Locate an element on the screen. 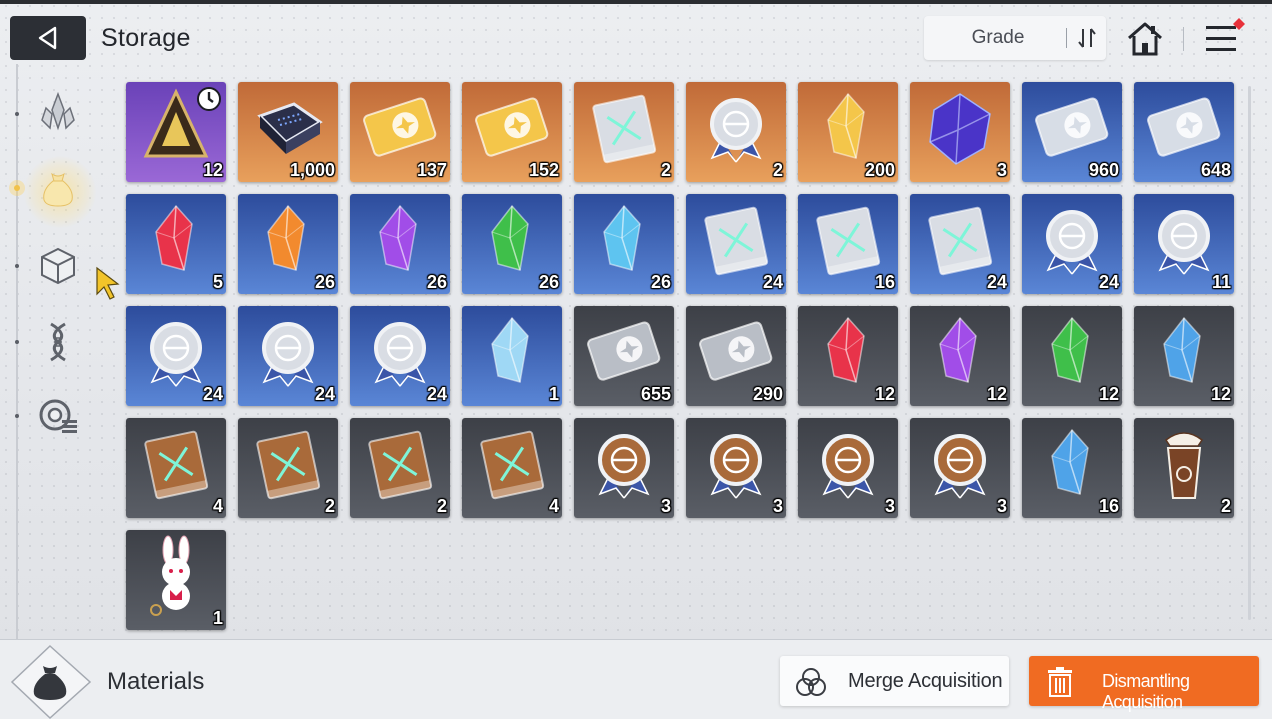 The image size is (1272, 719). inventory-item: 655 is located at coordinates (624, 356).